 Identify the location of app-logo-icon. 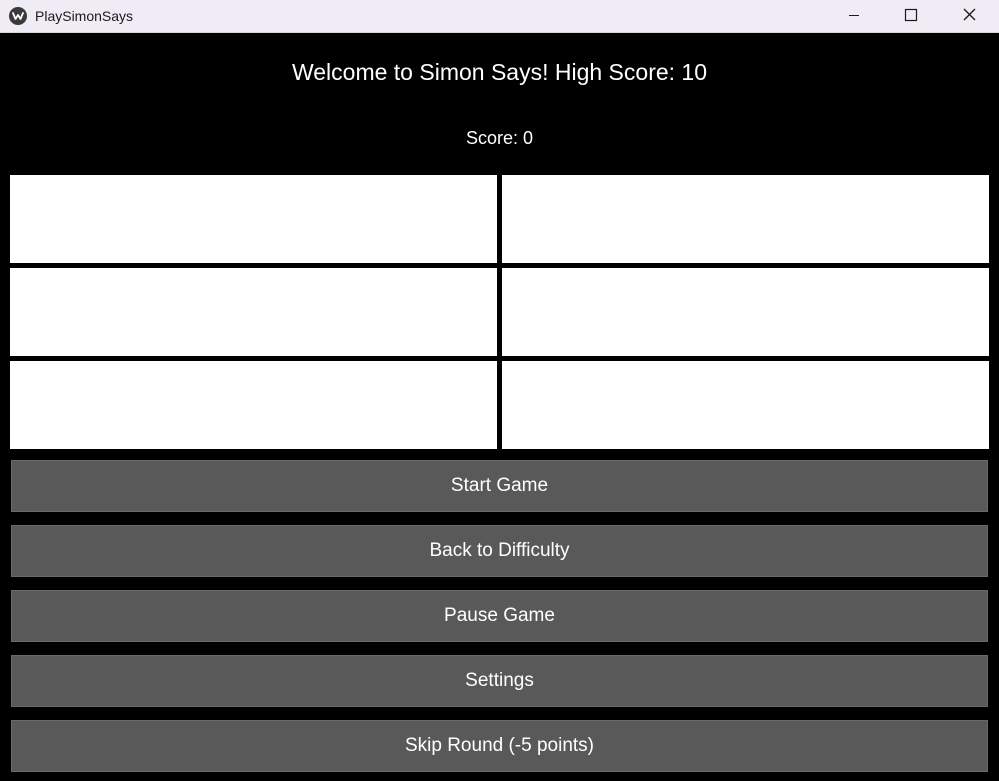
(18, 16).